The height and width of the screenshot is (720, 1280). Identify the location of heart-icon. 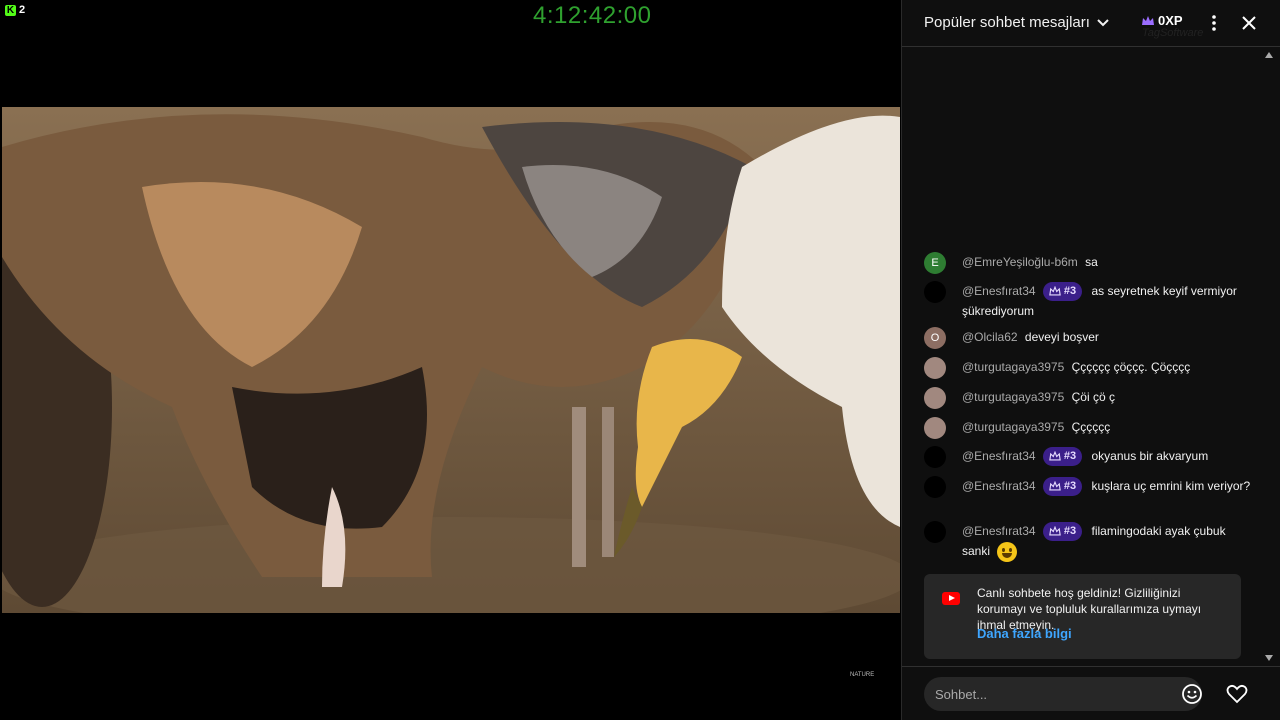
(1237, 694).